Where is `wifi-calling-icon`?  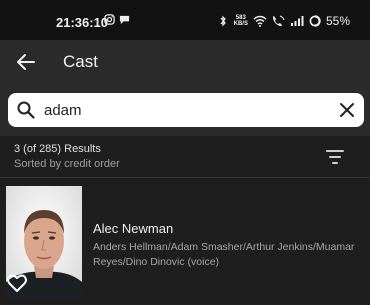
wifi-calling-icon is located at coordinates (278, 20).